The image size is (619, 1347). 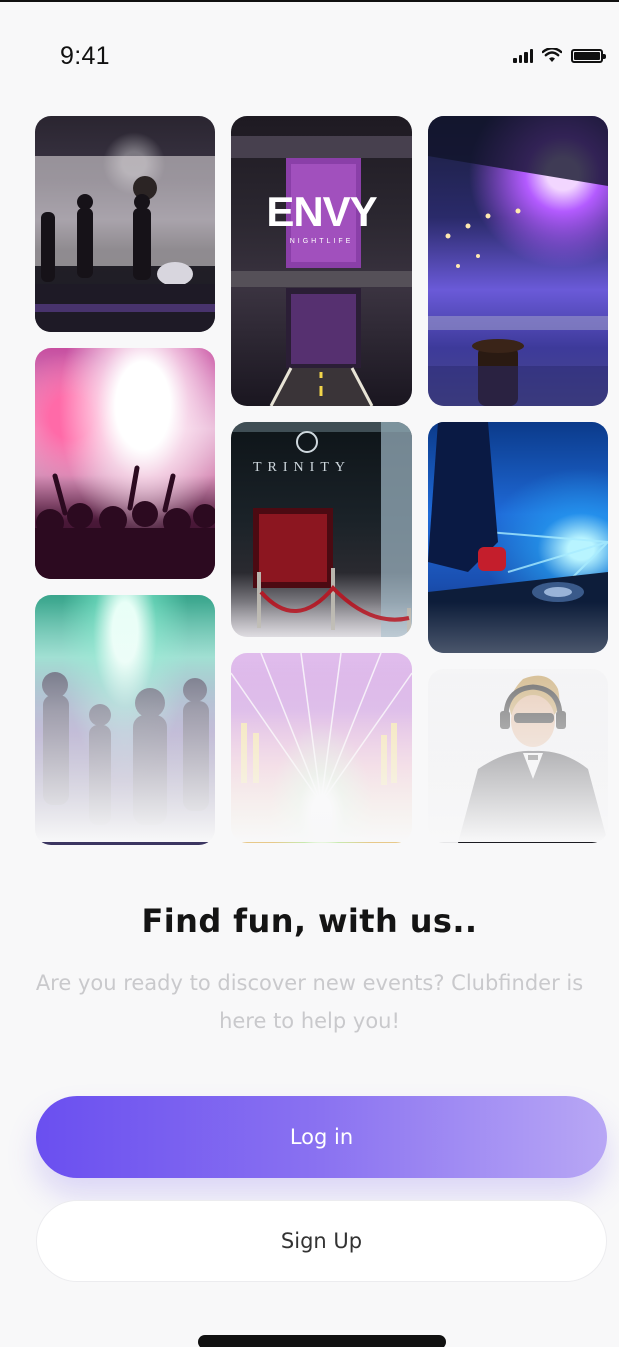 What do you see at coordinates (518, 261) in the screenshot?
I see `photo-club-interior` at bounding box center [518, 261].